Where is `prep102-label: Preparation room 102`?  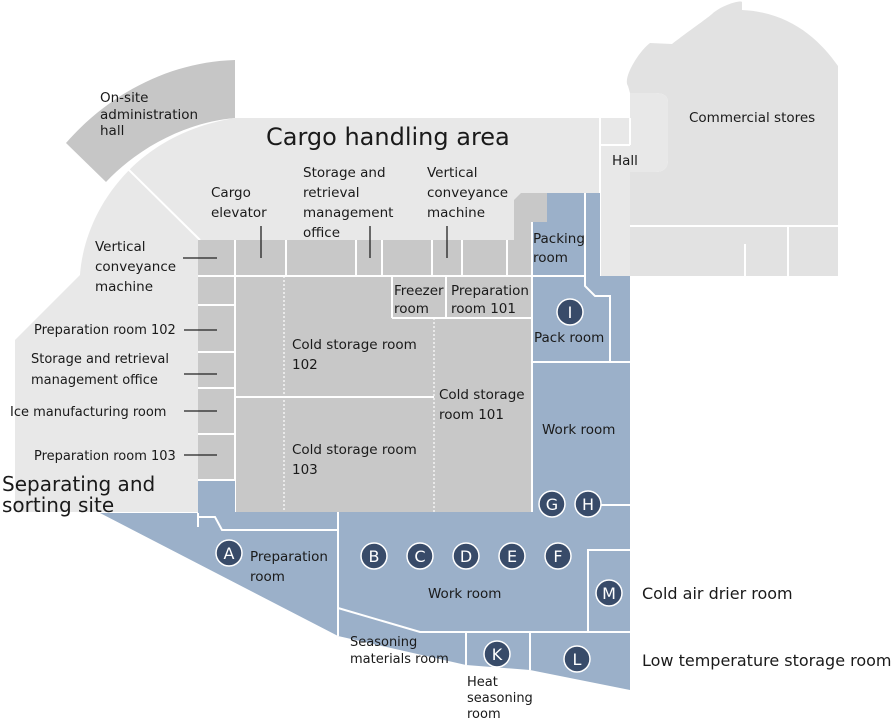 prep102-label: Preparation room 102 is located at coordinates (105, 330).